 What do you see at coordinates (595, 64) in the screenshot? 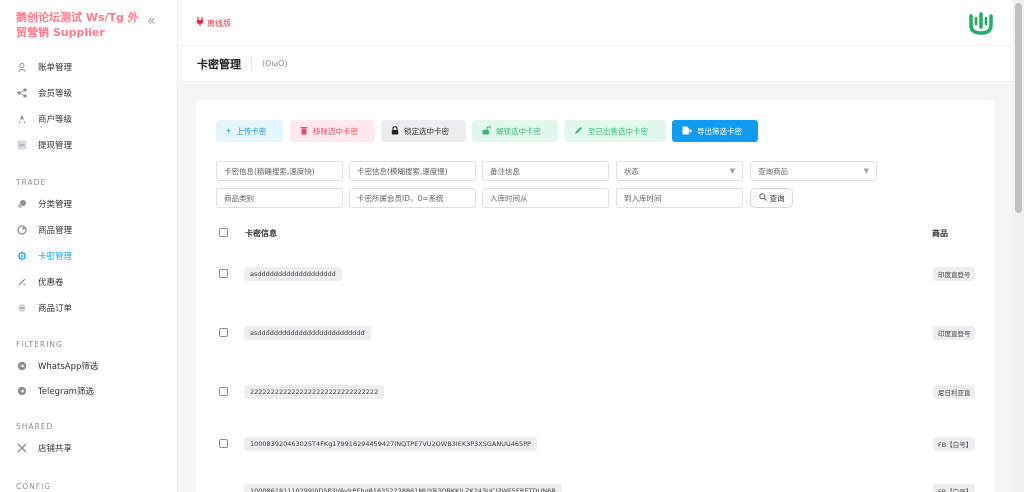
I see `page-header: 卡密管理 (OωO)` at bounding box center [595, 64].